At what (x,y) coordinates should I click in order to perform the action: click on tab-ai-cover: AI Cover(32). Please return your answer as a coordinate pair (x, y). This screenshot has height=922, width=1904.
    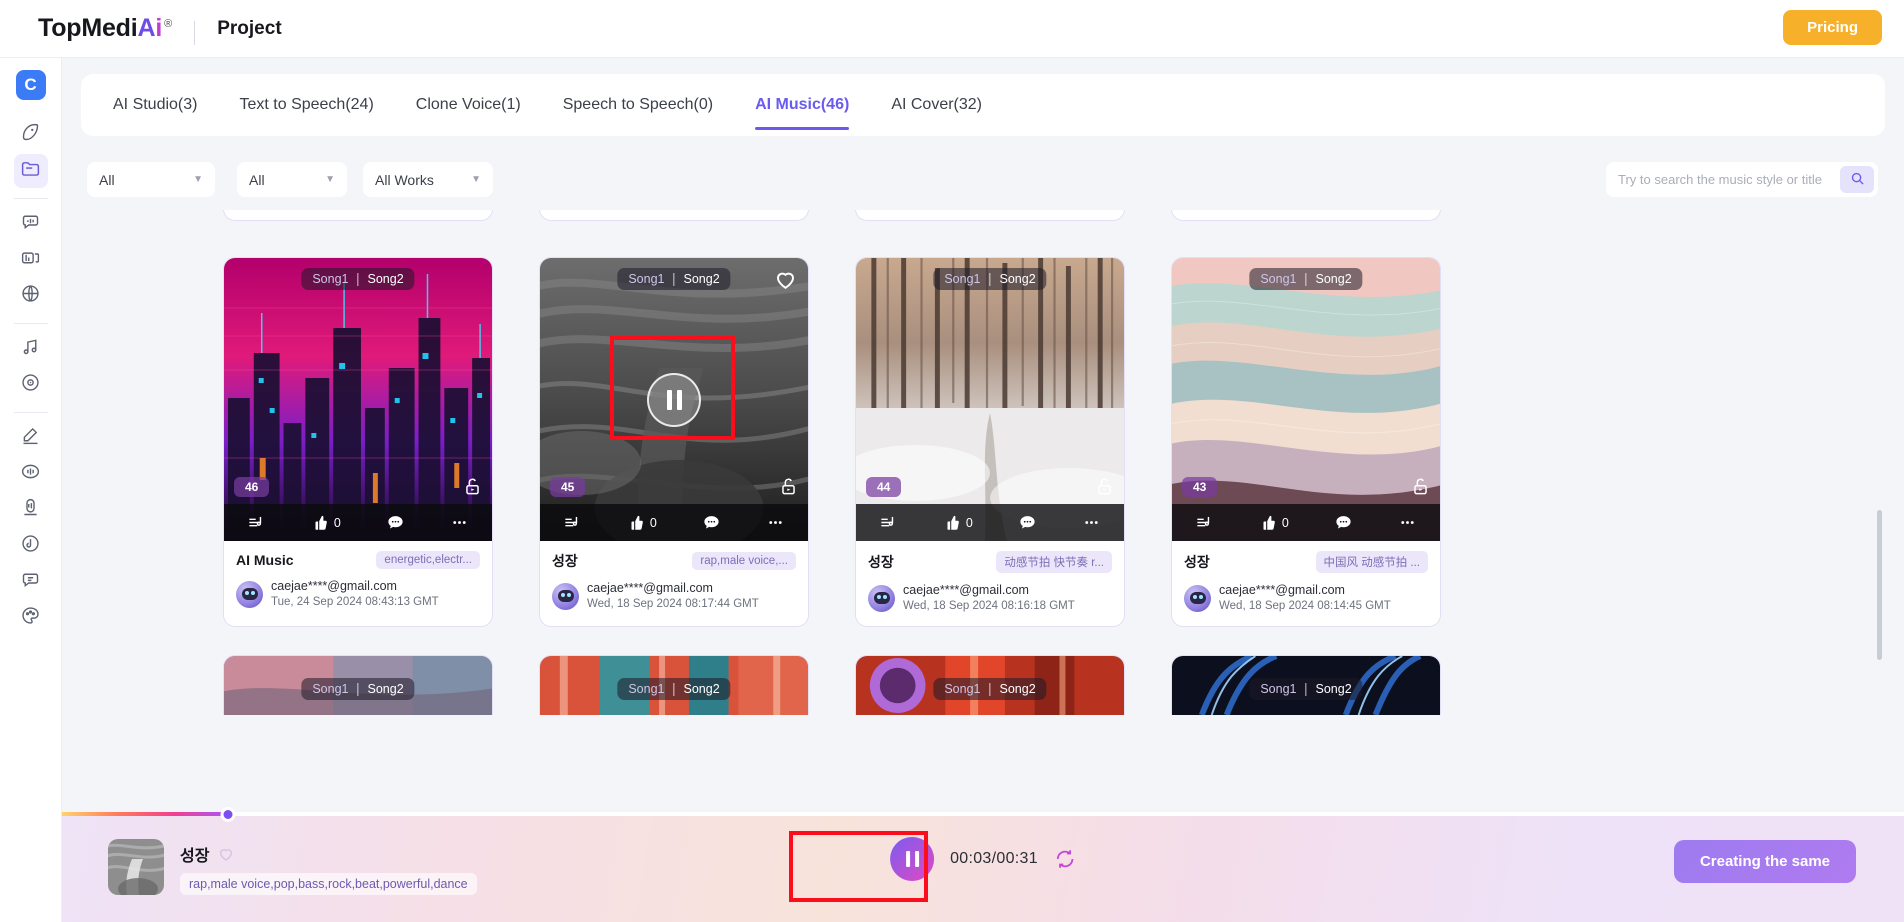
    Looking at the image, I should click on (936, 105).